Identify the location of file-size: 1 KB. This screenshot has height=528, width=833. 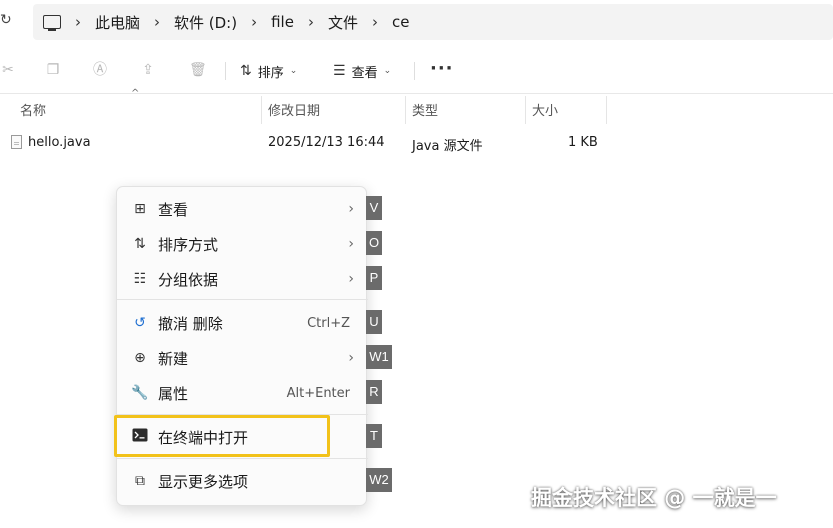
(583, 142).